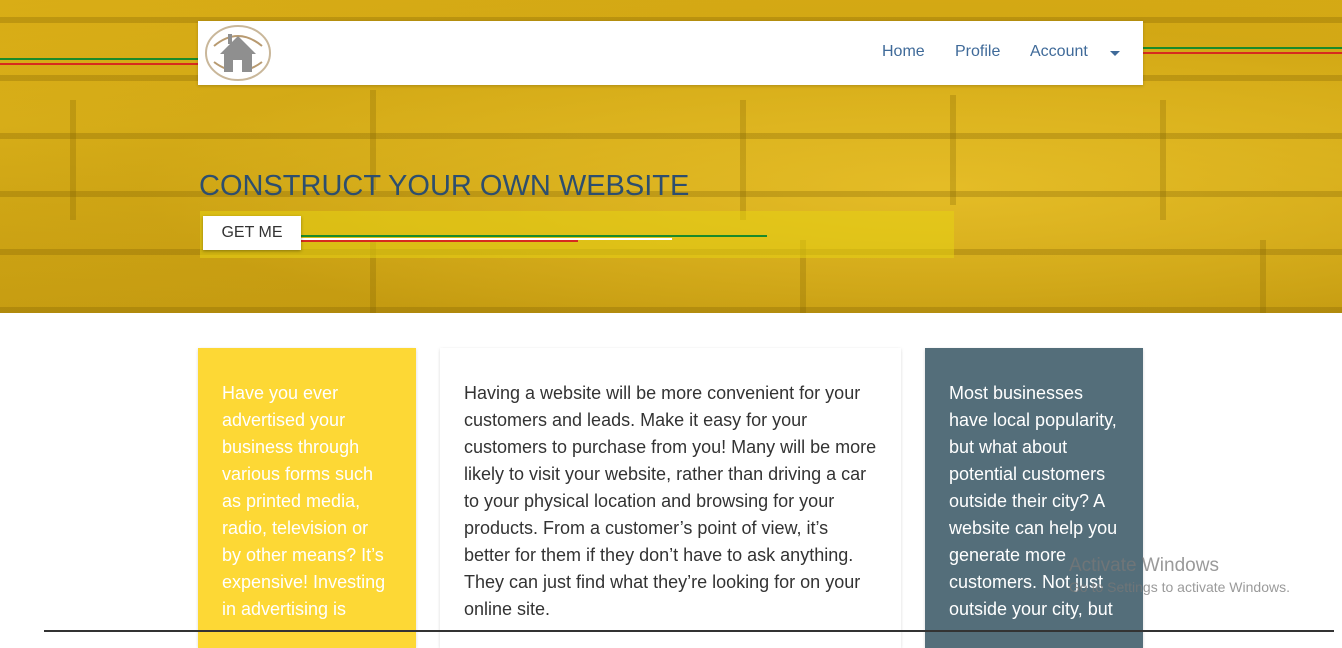 Image resolution: width=1342 pixels, height=648 pixels. What do you see at coordinates (670, 53) in the screenshot?
I see `navbar: Home Profile Account` at bounding box center [670, 53].